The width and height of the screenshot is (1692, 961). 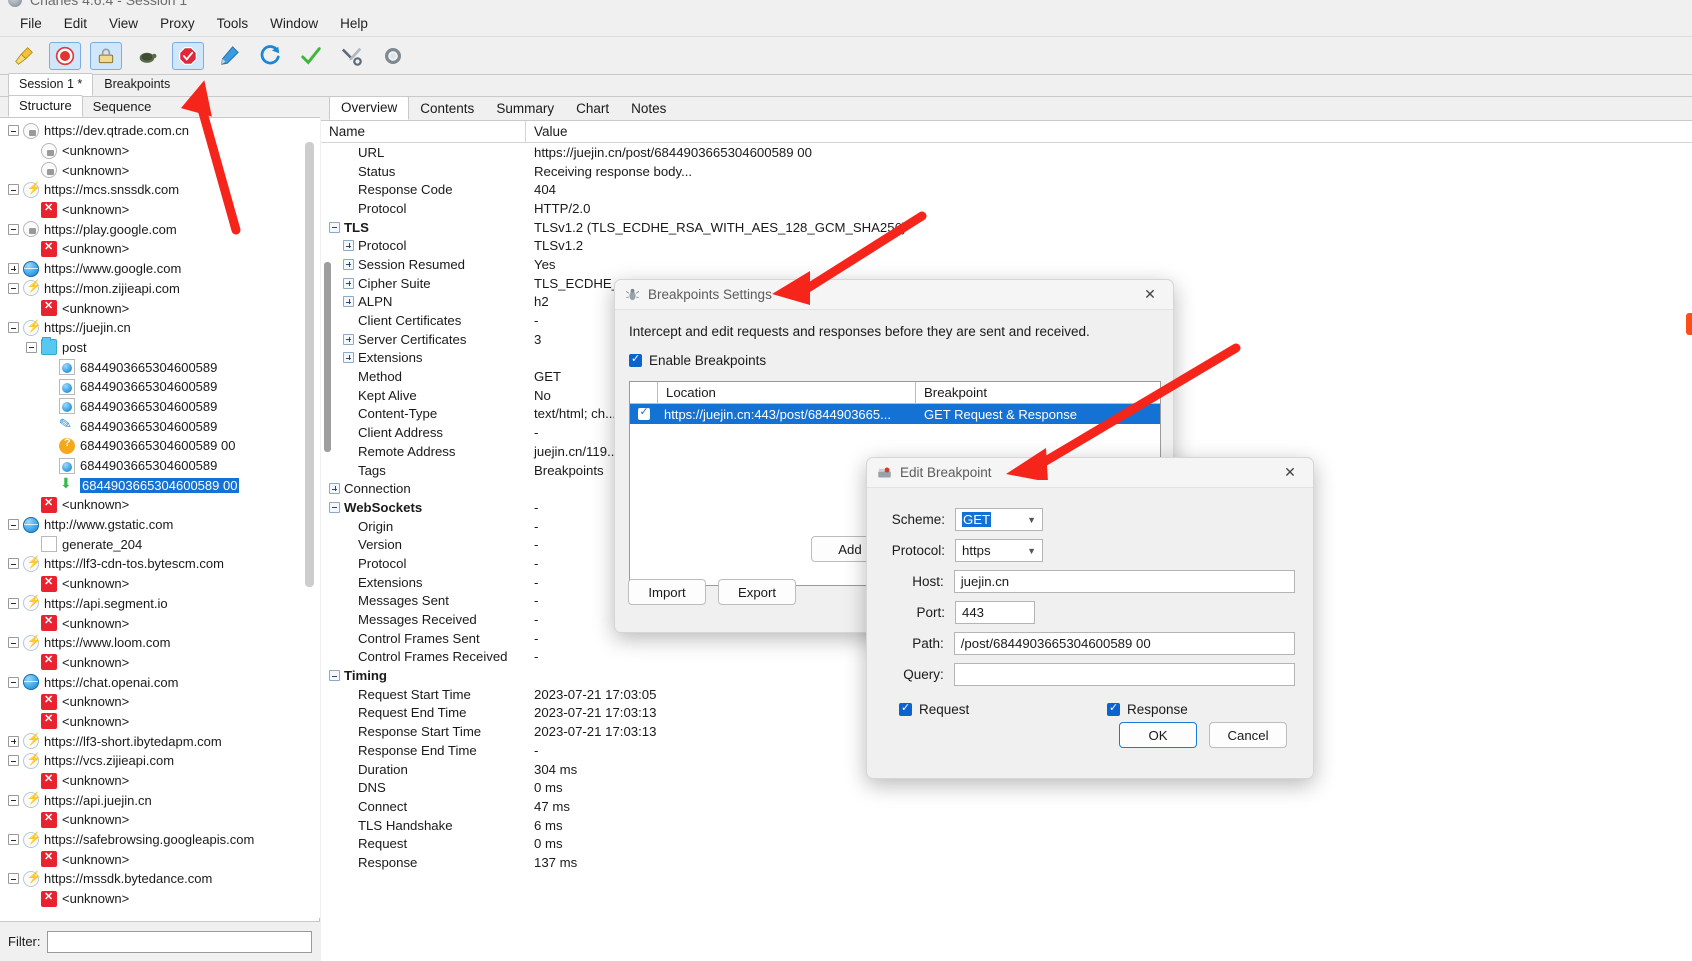 What do you see at coordinates (1124, 643) in the screenshot?
I see `path-input: /post/6844903665304600589 00` at bounding box center [1124, 643].